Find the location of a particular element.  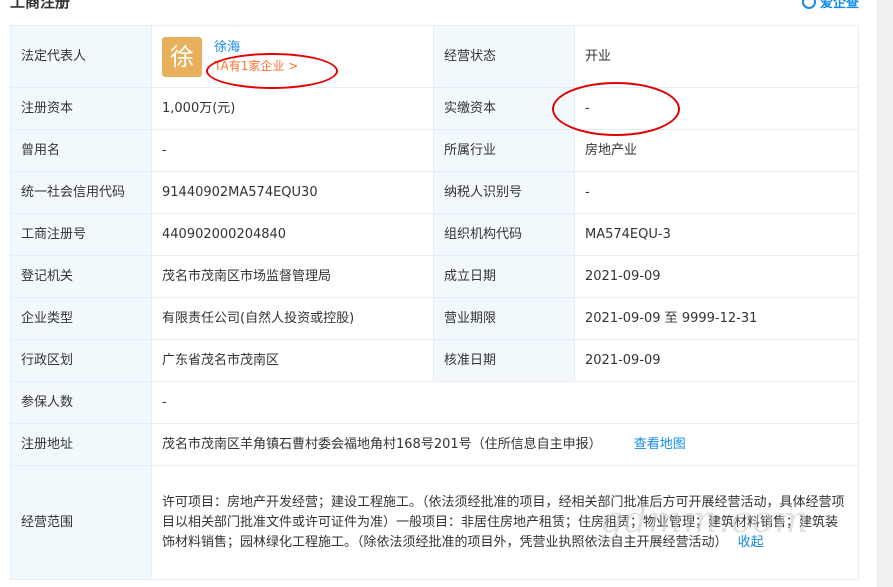

value-region: 广东省茂名市茂南区 is located at coordinates (292, 360).